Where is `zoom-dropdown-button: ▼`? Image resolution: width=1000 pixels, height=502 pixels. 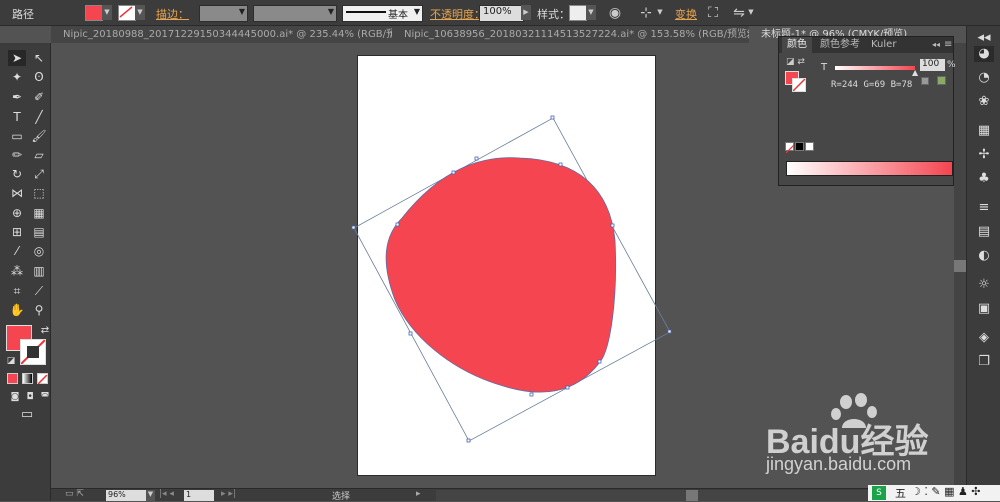
zoom-dropdown-button: ▼ is located at coordinates (150, 495).